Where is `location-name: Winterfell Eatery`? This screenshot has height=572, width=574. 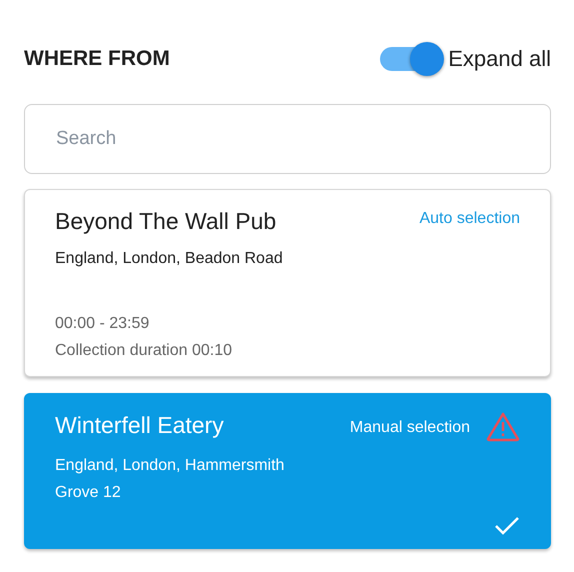
location-name: Winterfell Eatery is located at coordinates (139, 425).